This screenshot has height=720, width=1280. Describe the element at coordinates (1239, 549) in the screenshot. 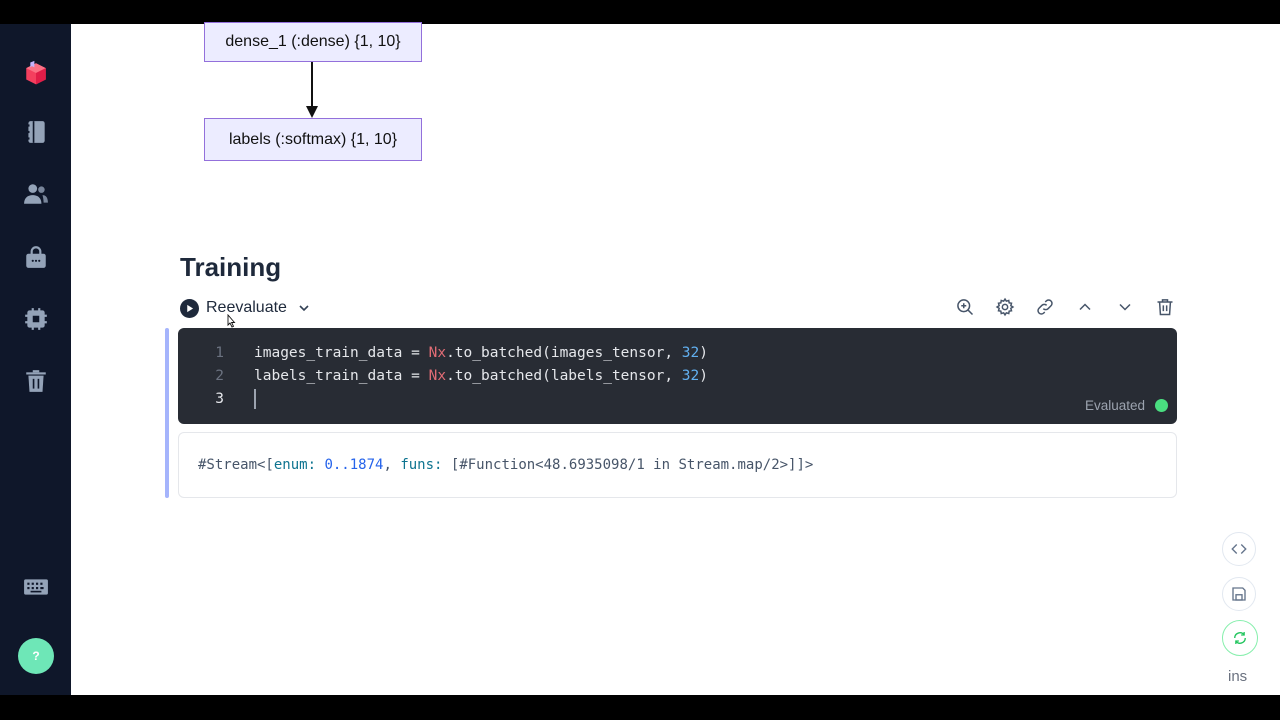

I see `code-zen-icon` at that location.